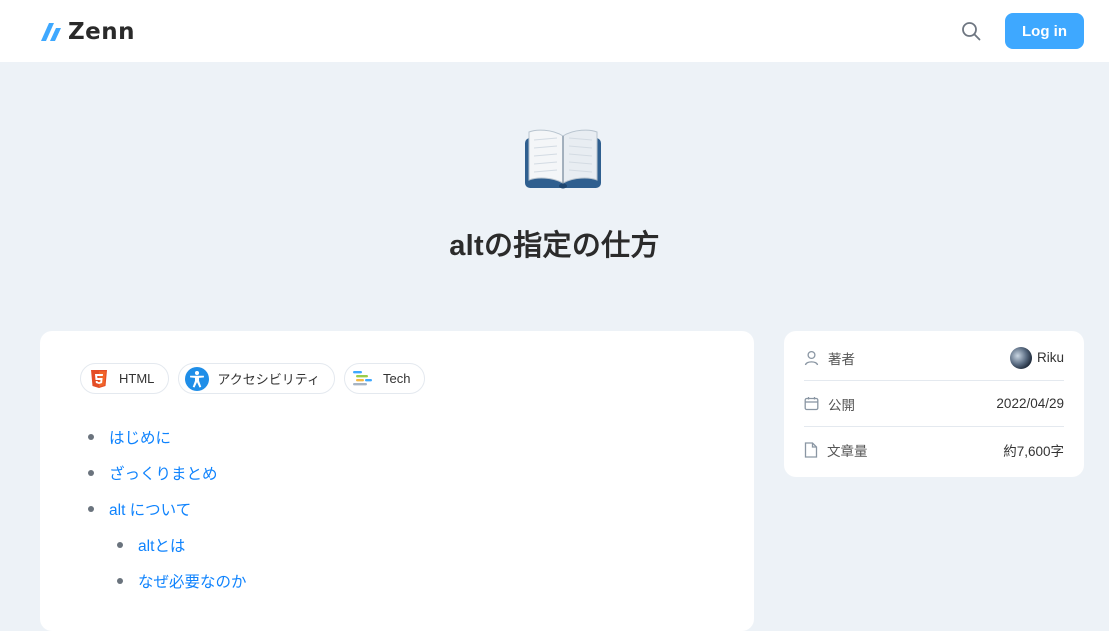  Describe the element at coordinates (137, 378) in the screenshot. I see `topic-label: HTML` at that location.